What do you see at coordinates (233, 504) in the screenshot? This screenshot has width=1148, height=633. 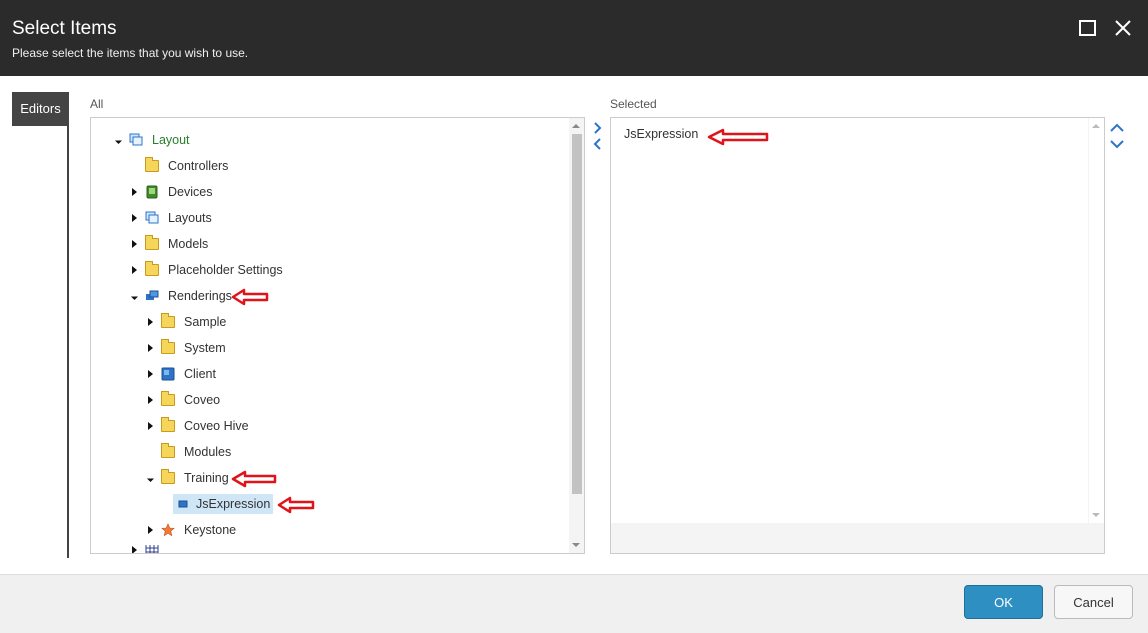 I see `tree-node-label: JsExpression` at bounding box center [233, 504].